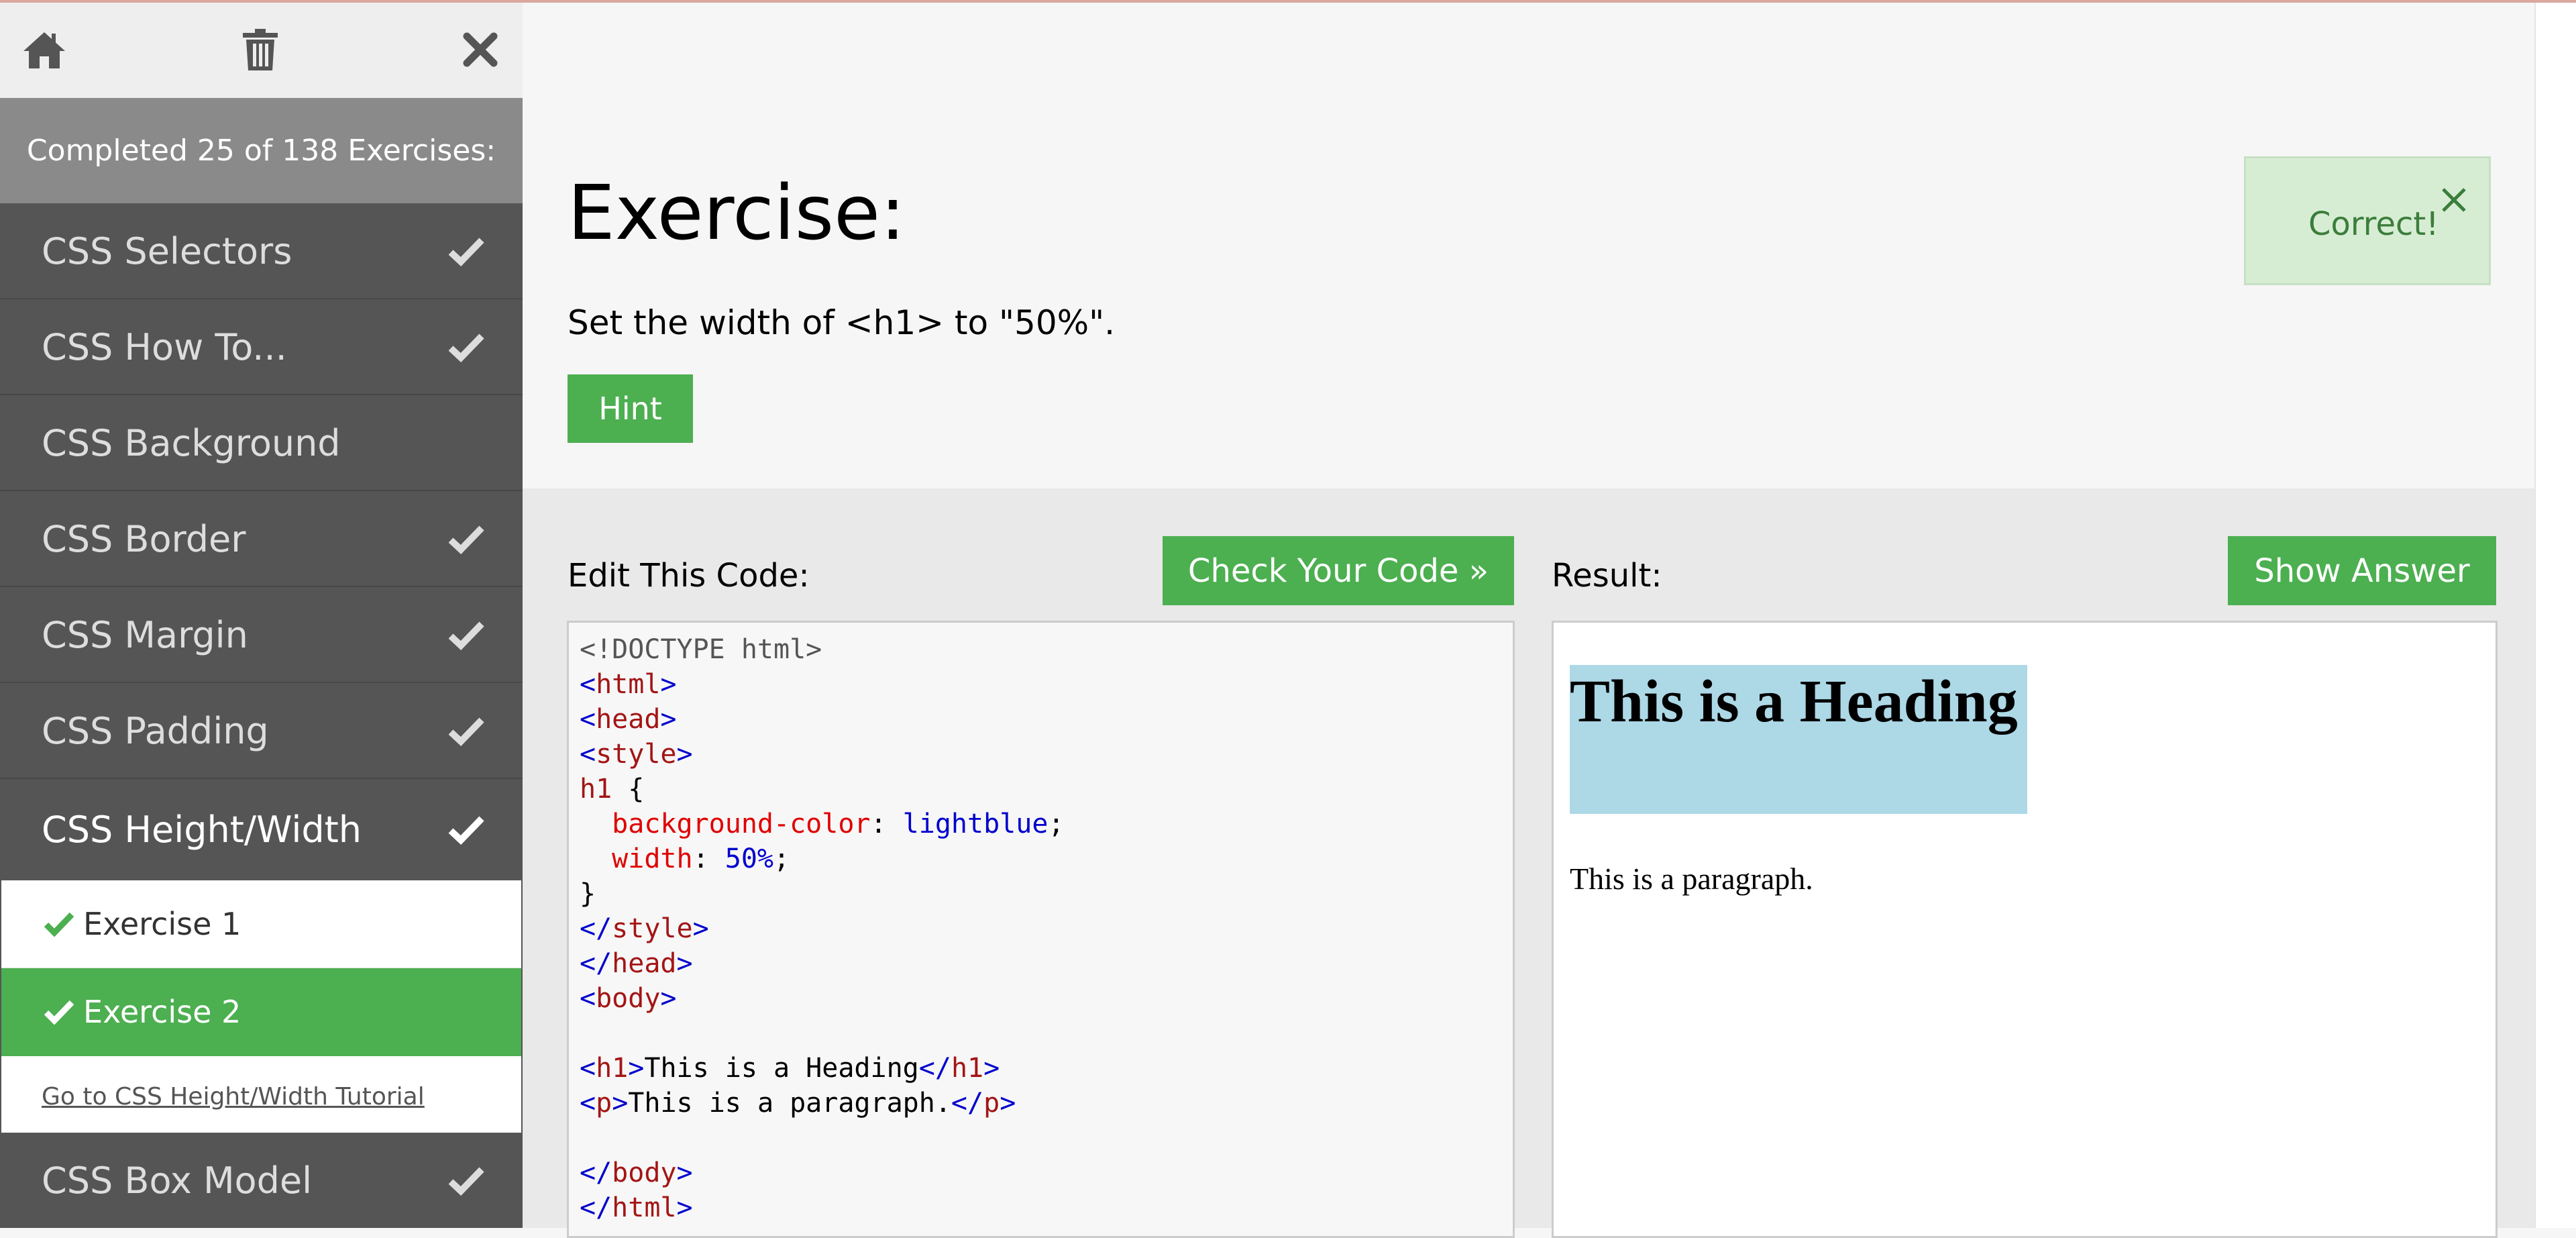  What do you see at coordinates (636, 755) in the screenshot?
I see `code-line: <style>` at bounding box center [636, 755].